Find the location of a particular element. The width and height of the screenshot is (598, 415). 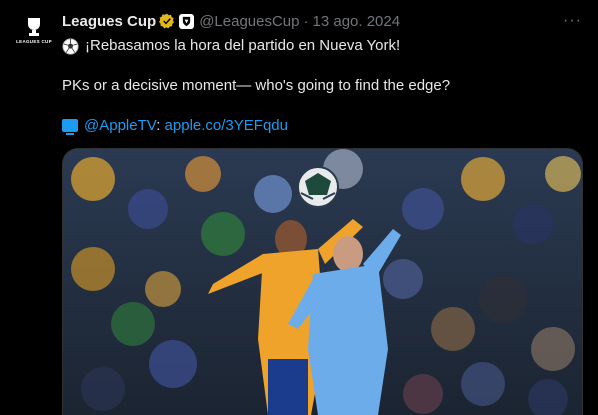

post-date: 13 ago. 2024 is located at coordinates (357, 21).